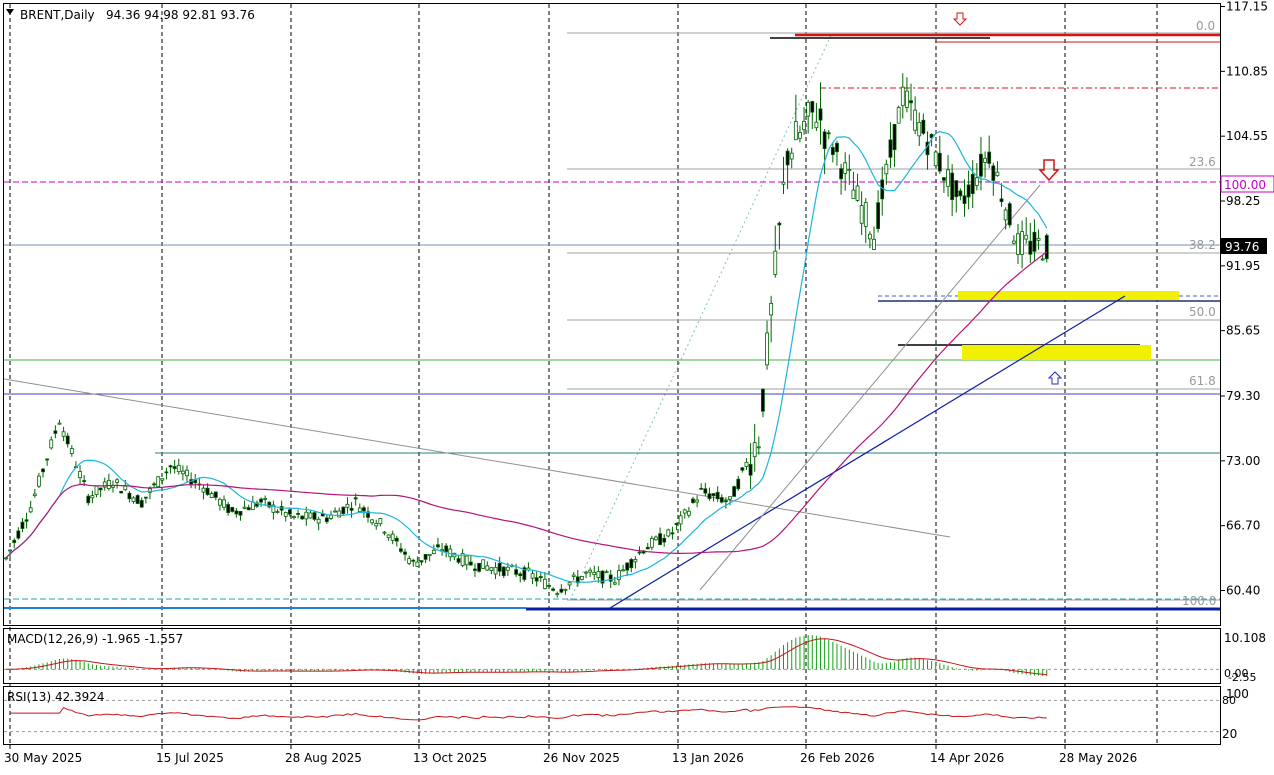 The height and width of the screenshot is (775, 1274). Describe the element at coordinates (43, 758) in the screenshot. I see `x-tick-label: 30 May 2025` at that location.